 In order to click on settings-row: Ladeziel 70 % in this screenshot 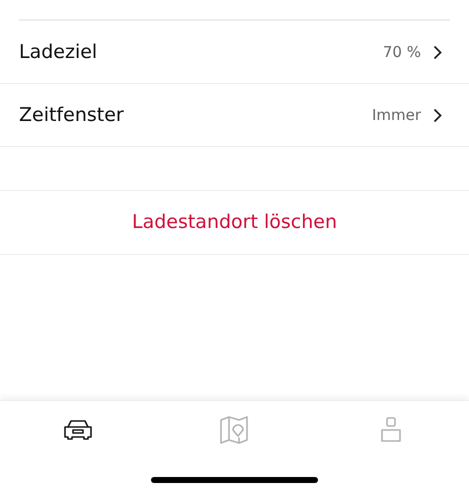, I will do `click(234, 52)`.